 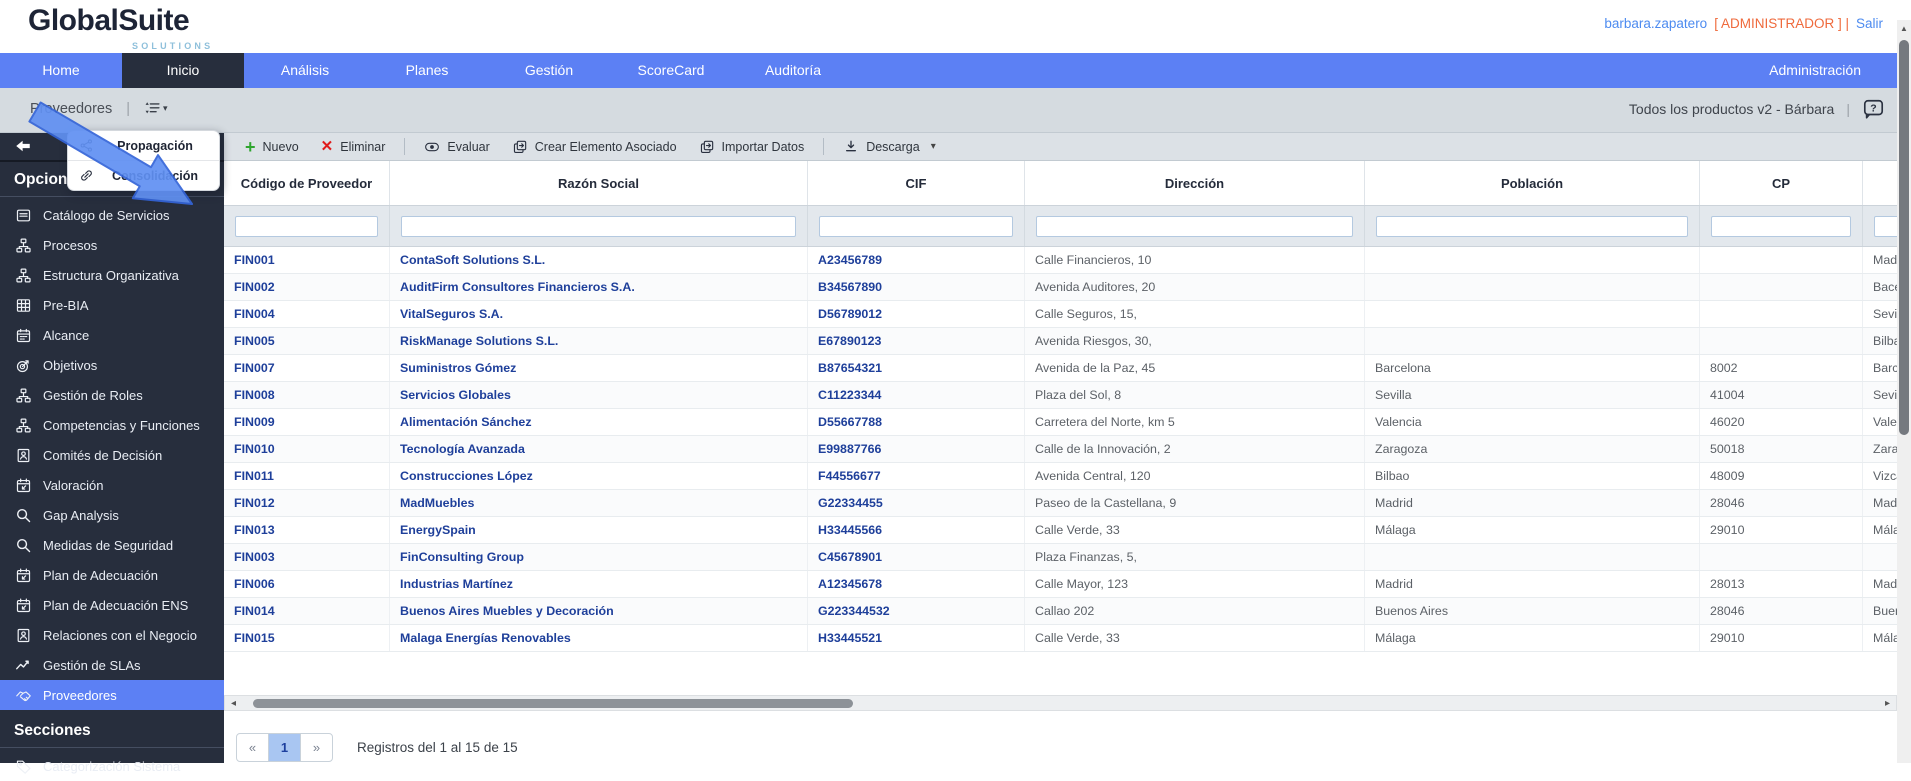 What do you see at coordinates (112, 635) in the screenshot?
I see `sidebar-item-relaciones-con-el-negocio: Relaciones con el Negocio` at bounding box center [112, 635].